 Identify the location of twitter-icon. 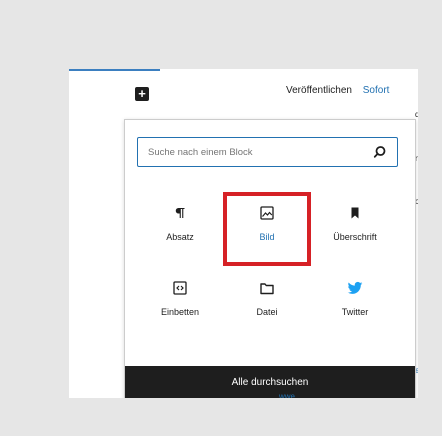
(355, 287).